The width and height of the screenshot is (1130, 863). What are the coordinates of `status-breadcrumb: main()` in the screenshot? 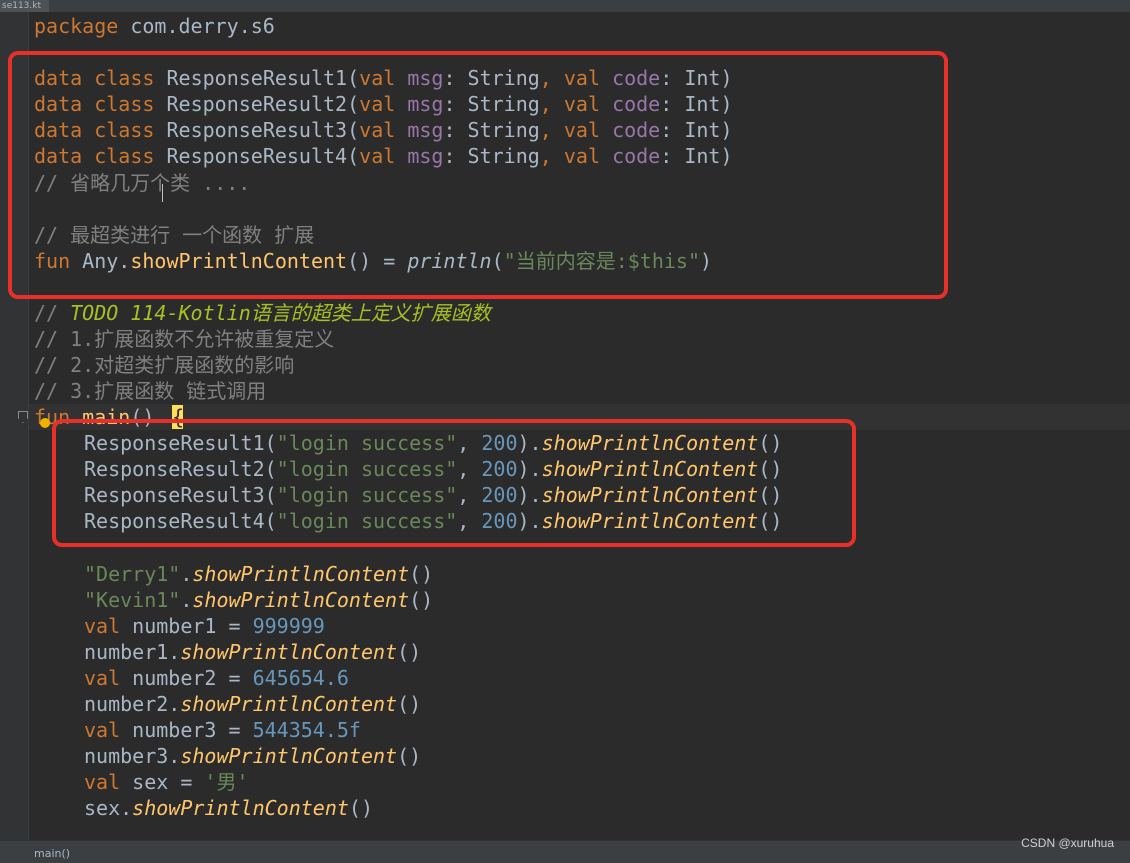 It's located at (52, 853).